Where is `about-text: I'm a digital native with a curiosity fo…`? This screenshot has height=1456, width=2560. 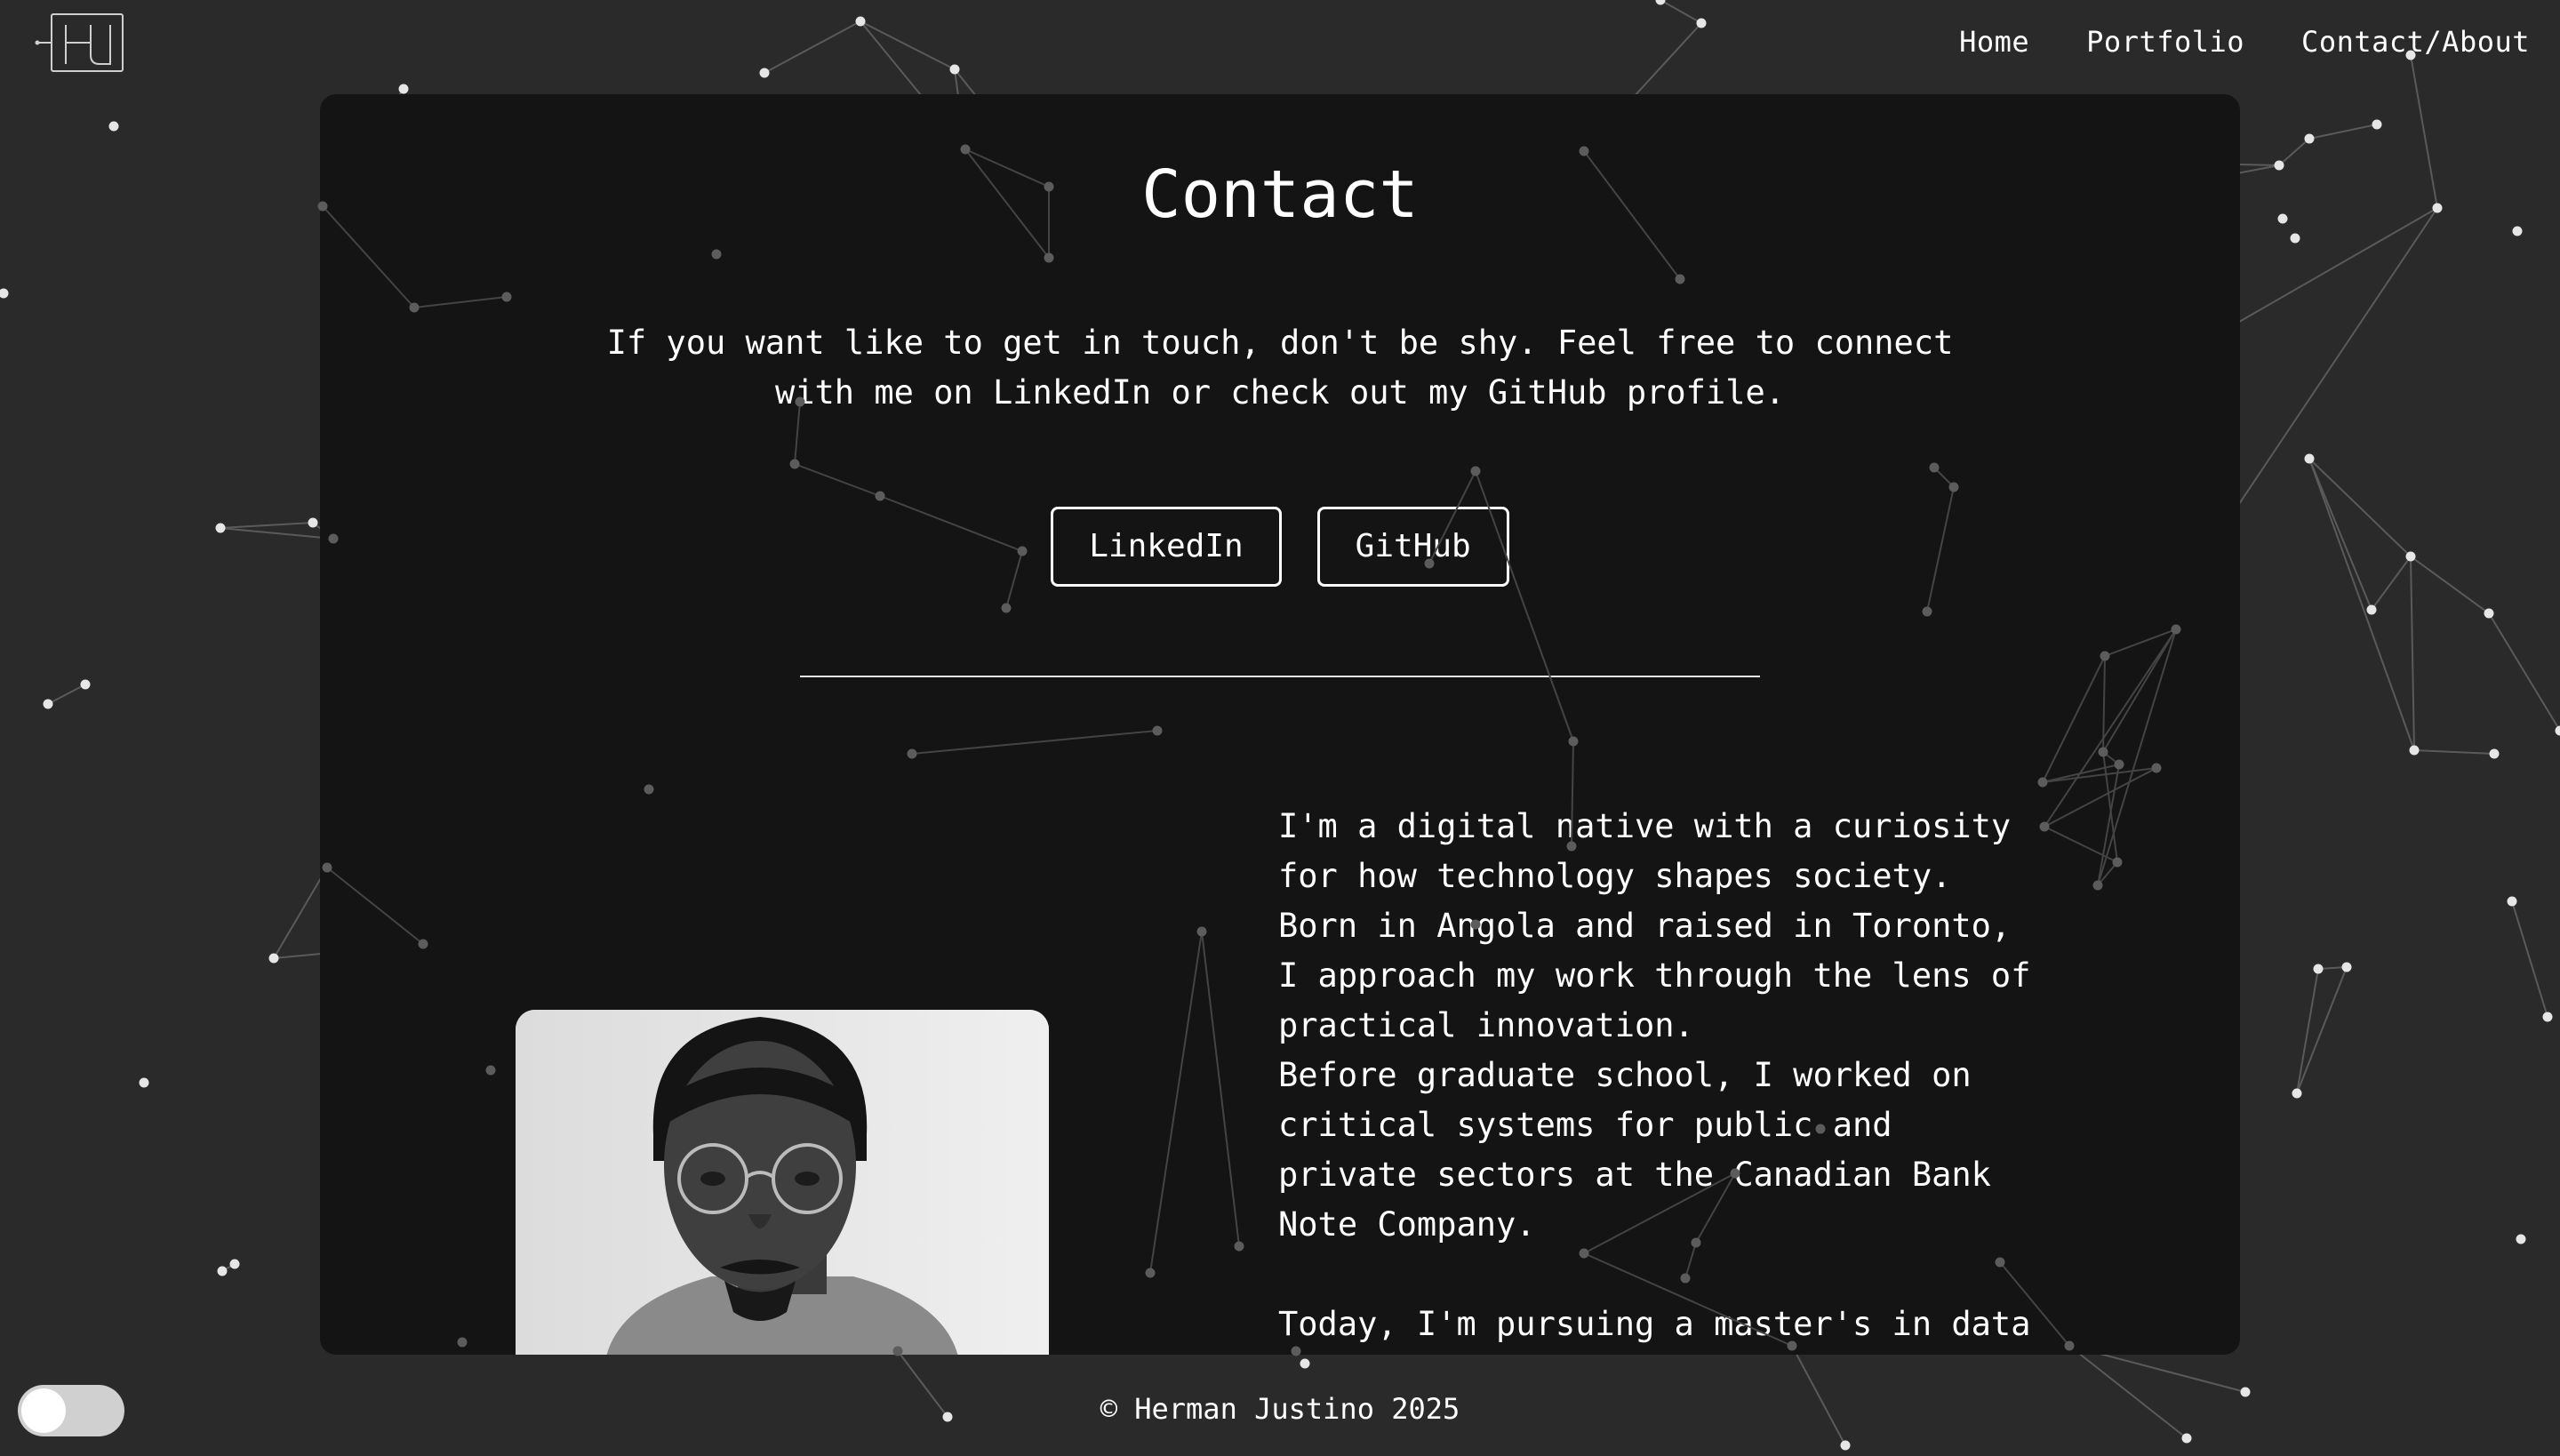 about-text: I'm a digital native with a curiosity fo… is located at coordinates (1660, 1075).